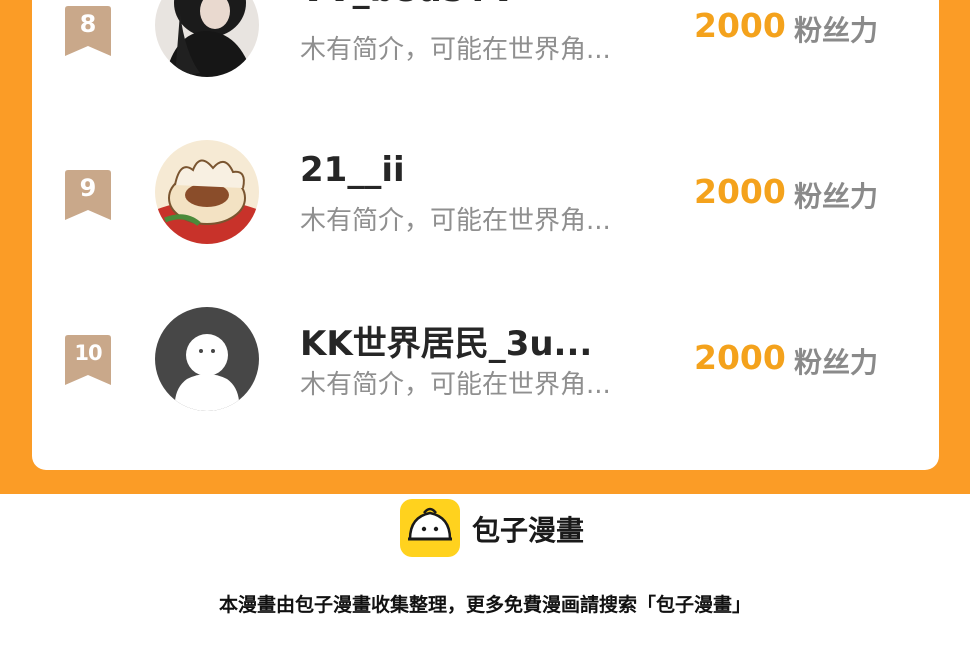 This screenshot has height=654, width=970. Describe the element at coordinates (465, 5) in the screenshot. I see `user-name: VV_b8u5YV` at that location.